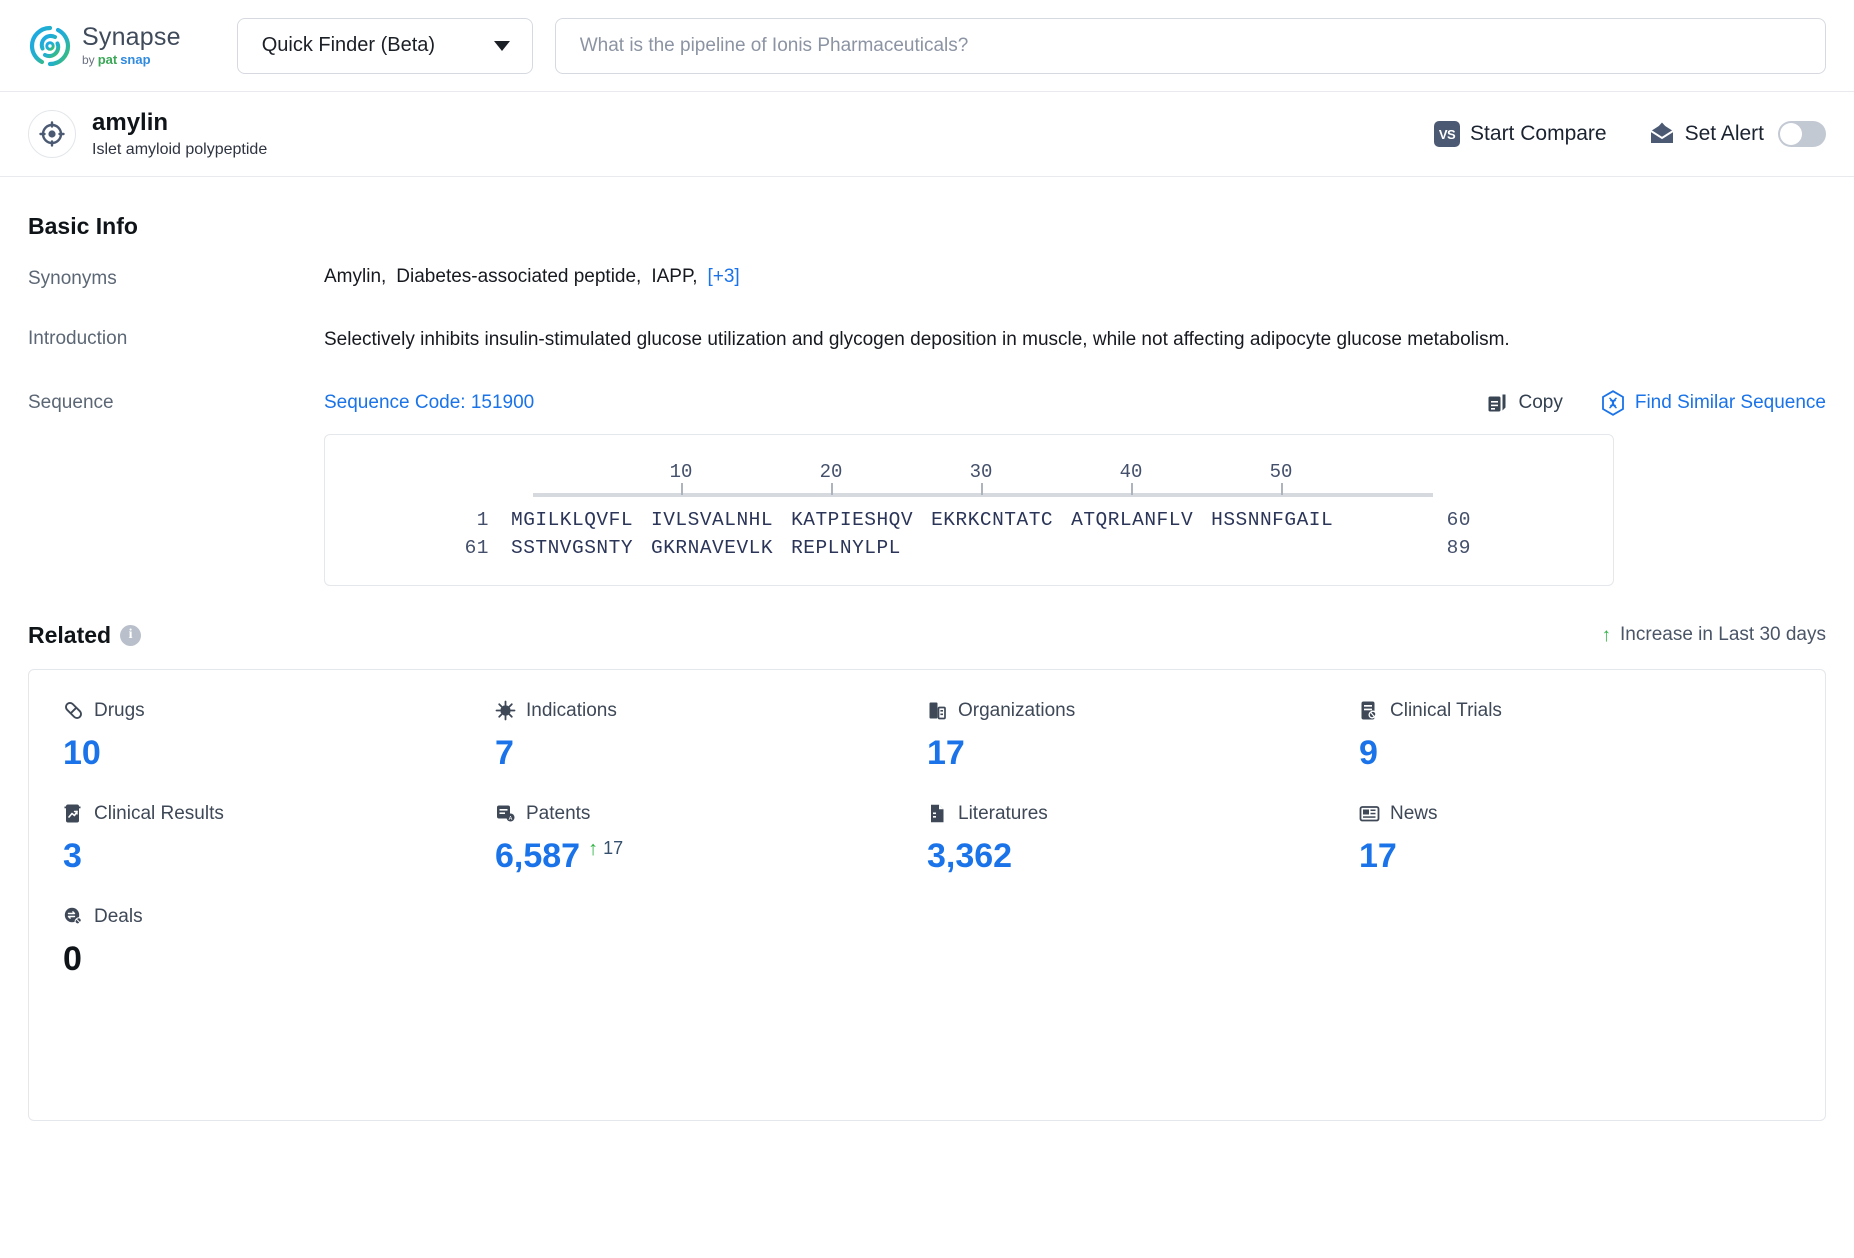  I want to click on ruler-tick-label: 40, so click(1131, 471).